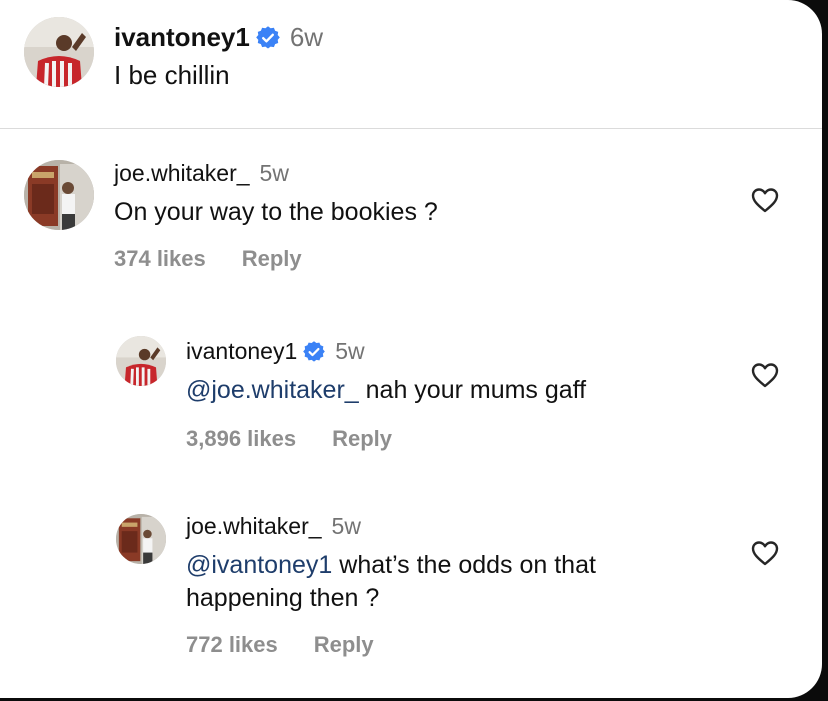  Describe the element at coordinates (272, 390) in the screenshot. I see `mention-link: @joe.whitaker_` at that location.